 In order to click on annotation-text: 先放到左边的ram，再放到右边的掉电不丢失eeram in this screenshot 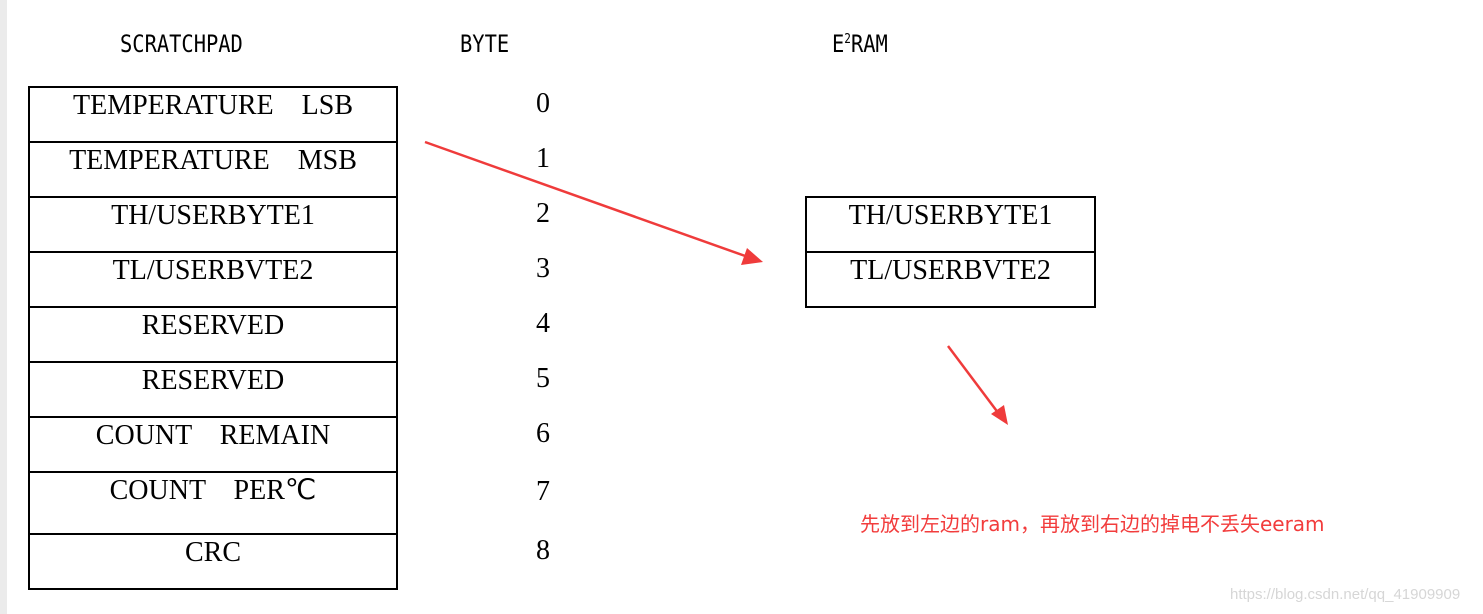, I will do `click(1092, 524)`.